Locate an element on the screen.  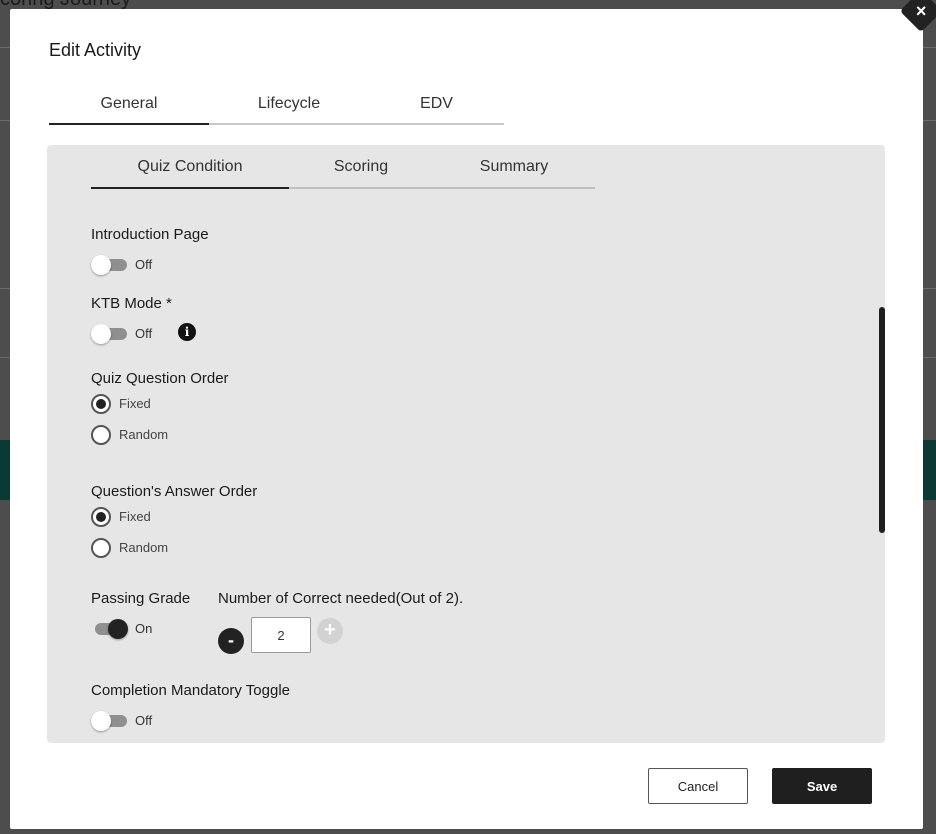
panel-scrollbar is located at coordinates (882, 420).